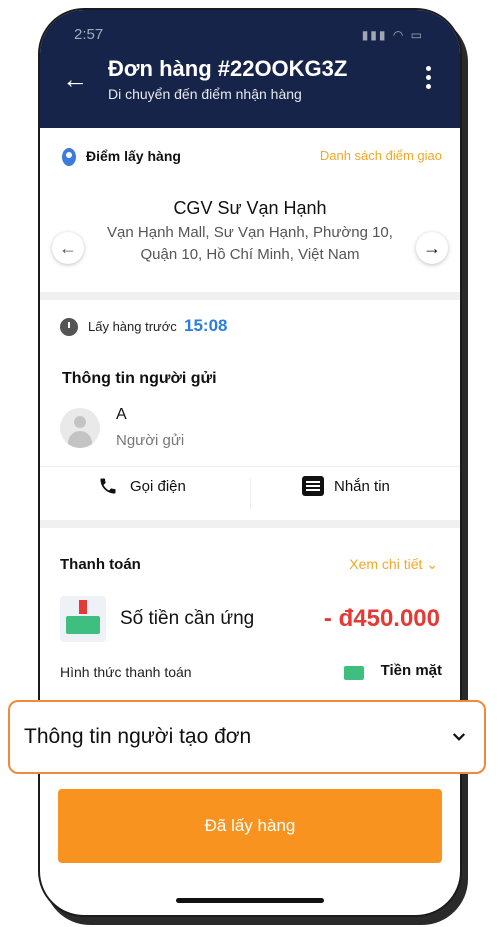 The width and height of the screenshot is (500, 927). I want to click on payment-method-value: Tiền mặt, so click(411, 670).